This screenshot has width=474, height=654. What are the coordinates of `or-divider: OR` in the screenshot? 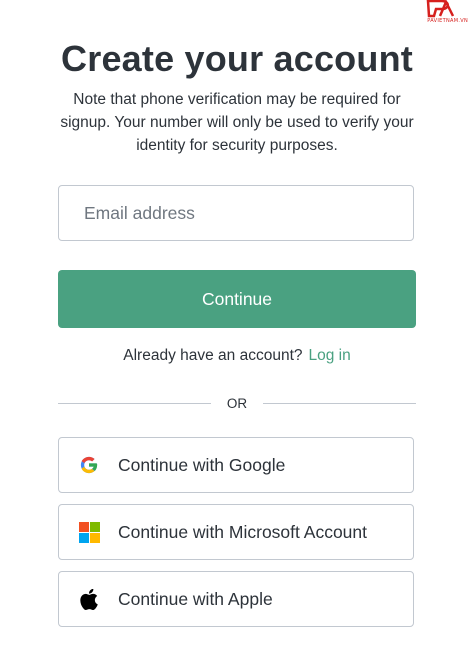 It's located at (237, 403).